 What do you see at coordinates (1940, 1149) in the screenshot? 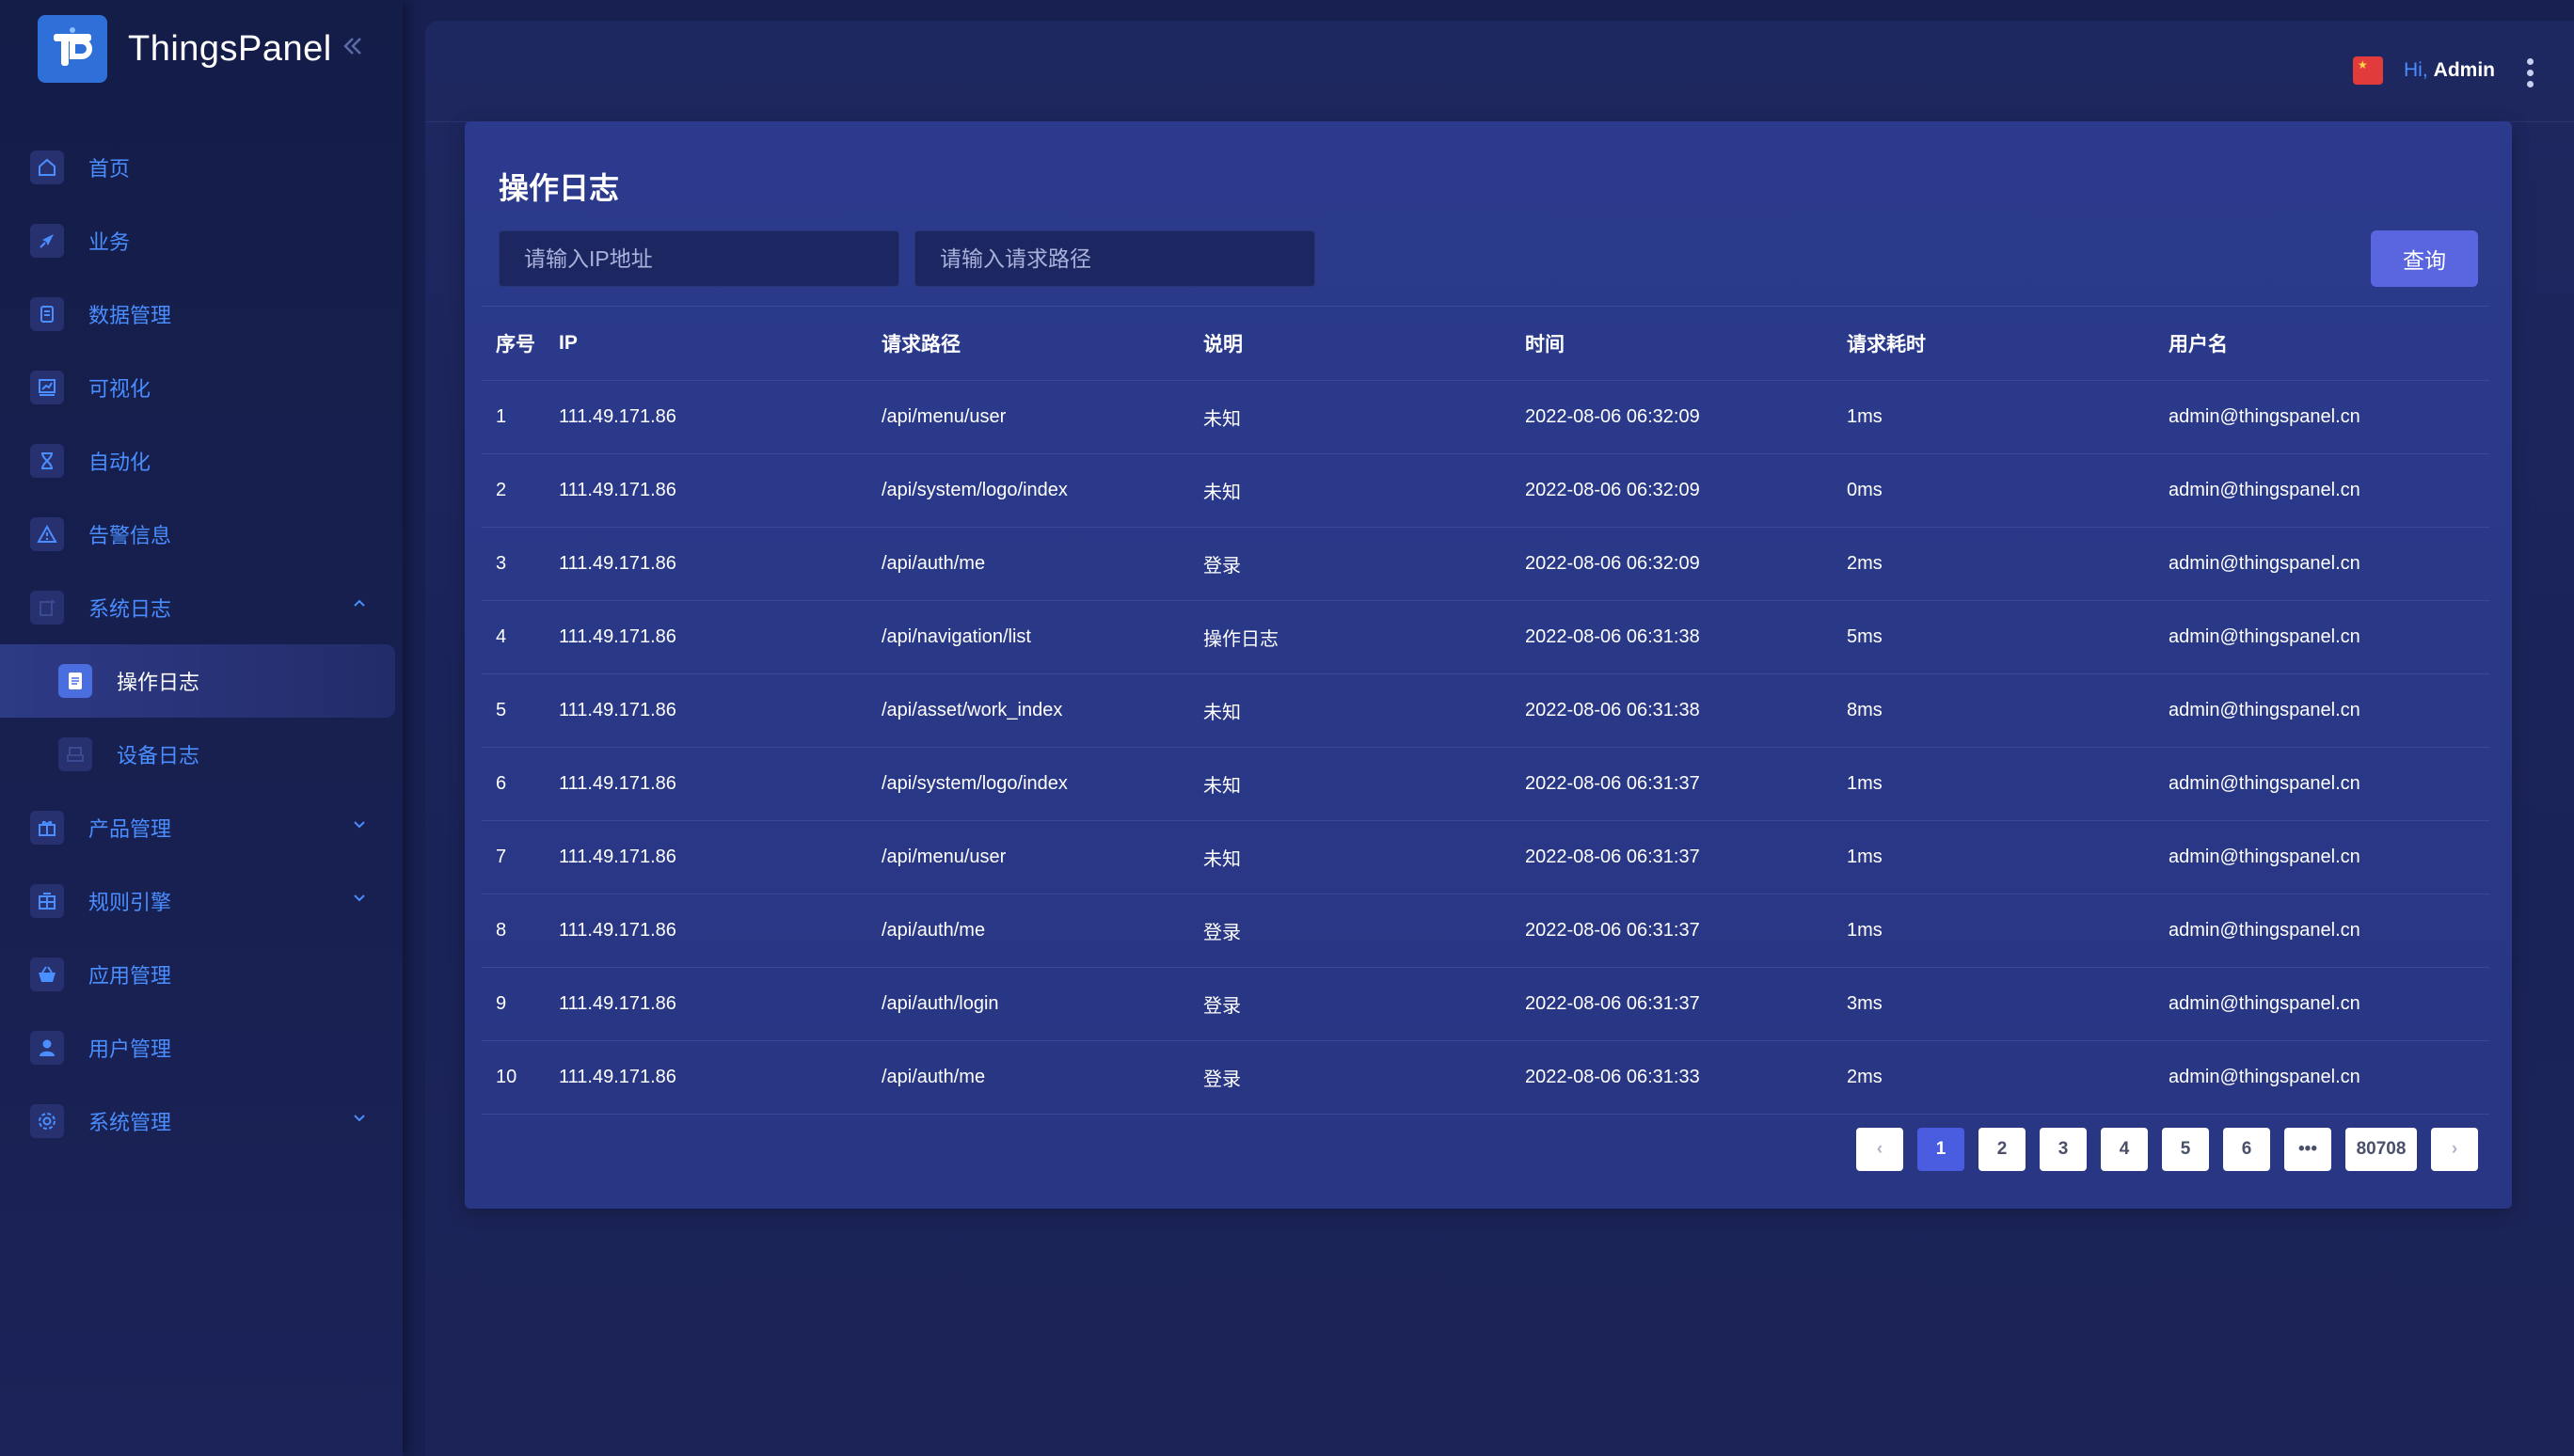
I see `page-button: 1` at bounding box center [1940, 1149].